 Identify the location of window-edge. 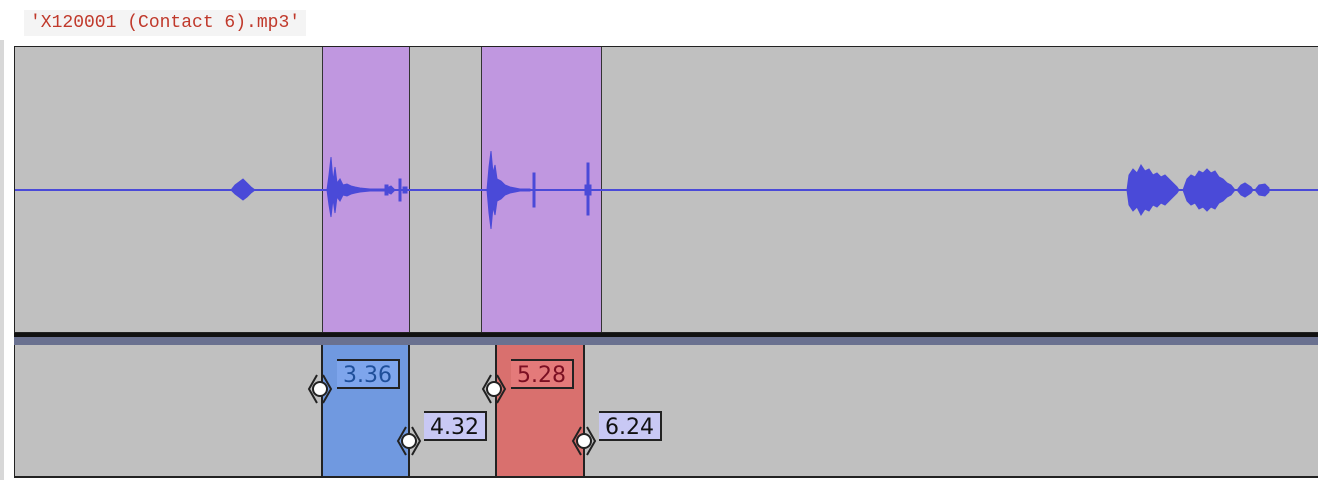
(2, 260).